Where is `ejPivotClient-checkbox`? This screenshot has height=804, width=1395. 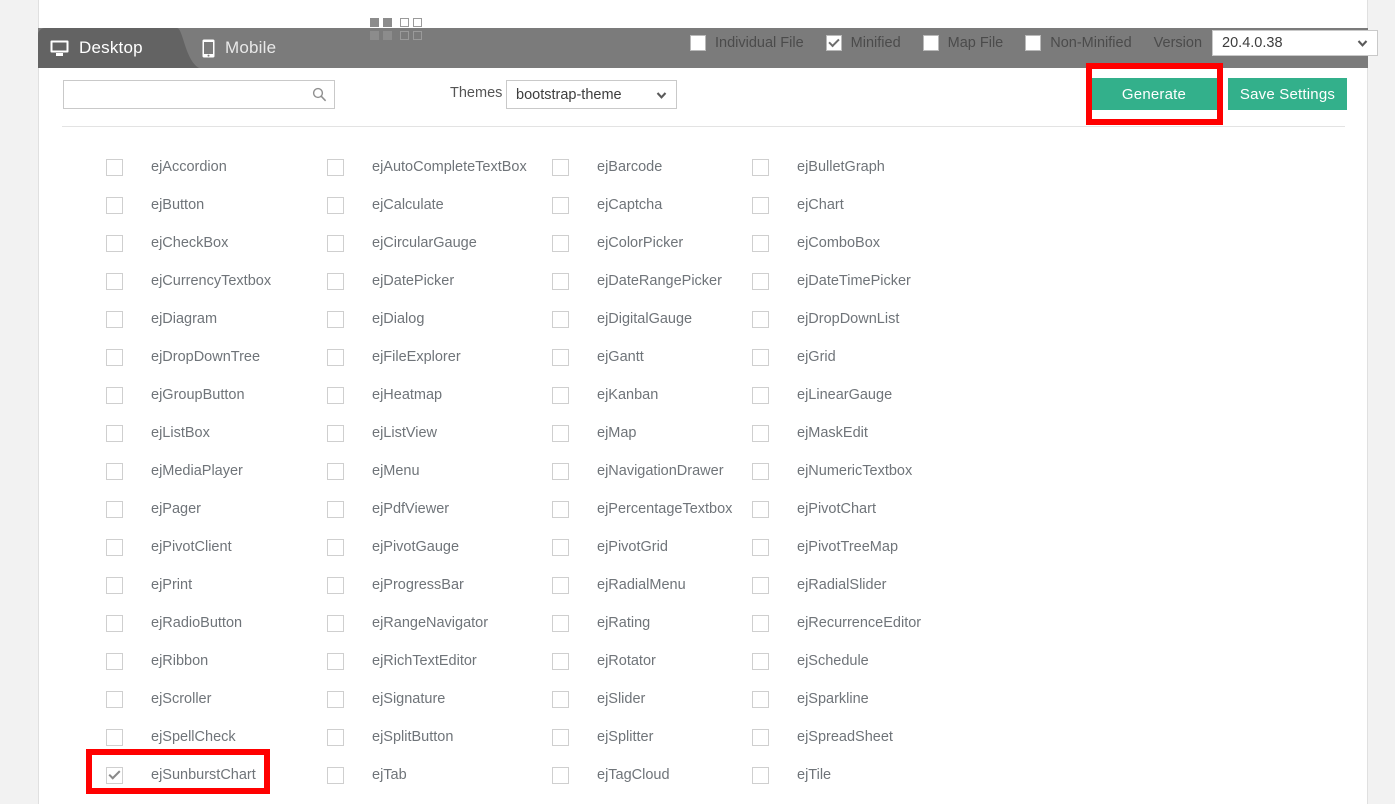
ejPivotClient-checkbox is located at coordinates (114, 547).